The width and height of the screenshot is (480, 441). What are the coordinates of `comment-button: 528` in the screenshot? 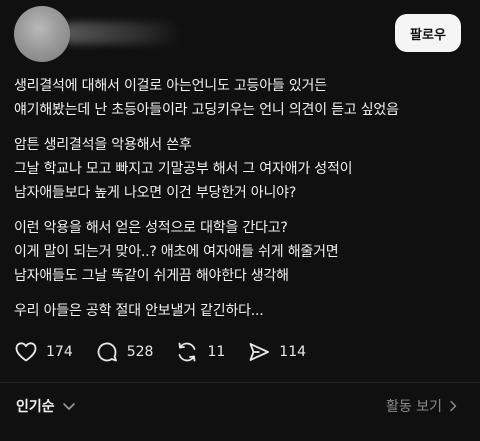 It's located at (124, 352).